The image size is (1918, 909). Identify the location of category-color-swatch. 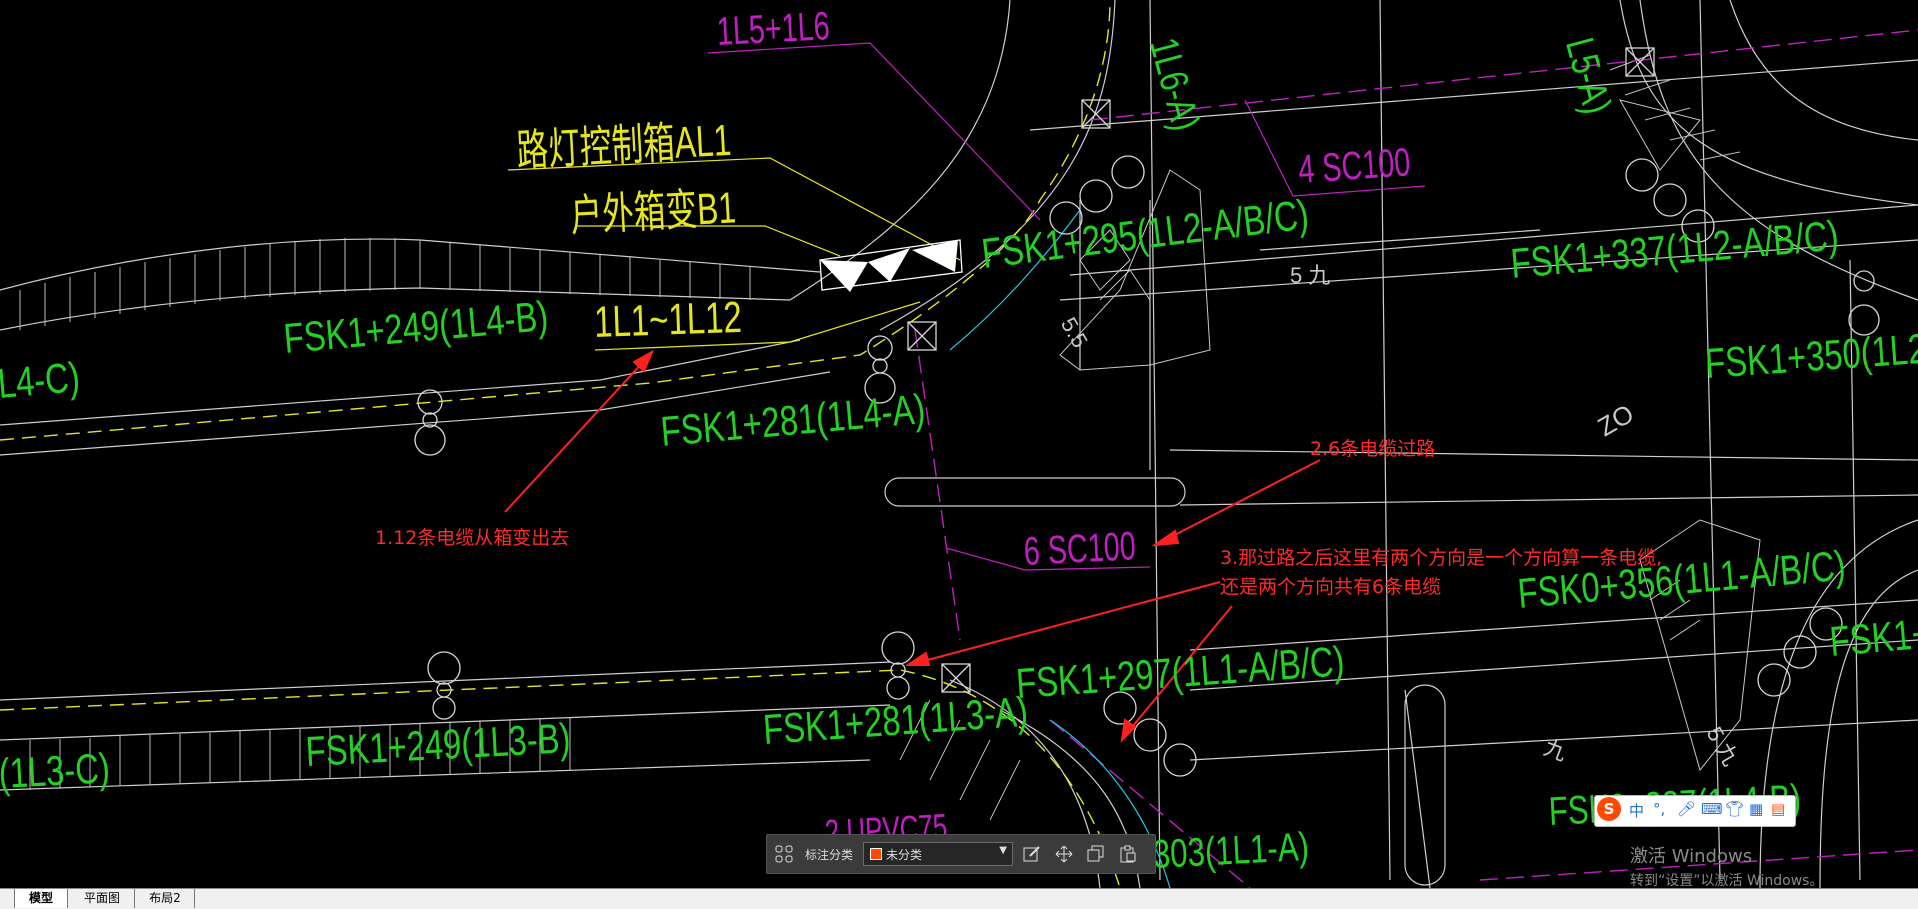
(876, 854).